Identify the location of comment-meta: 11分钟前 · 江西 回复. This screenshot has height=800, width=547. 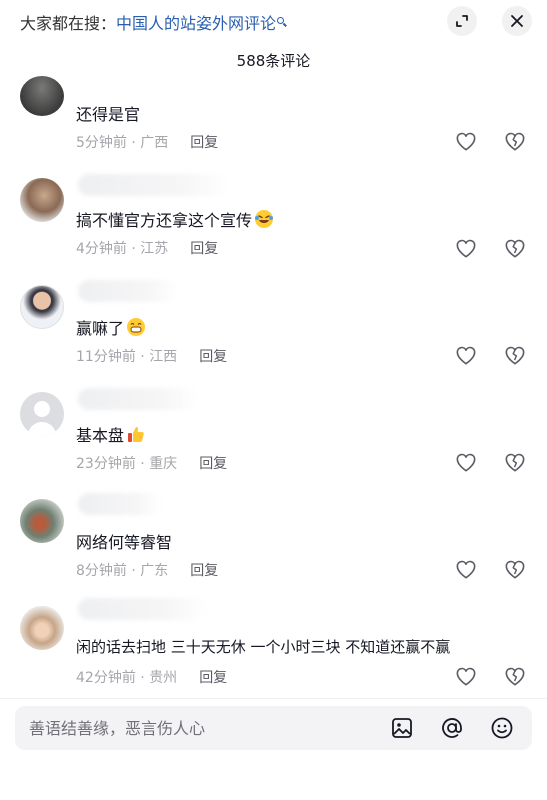
(152, 357).